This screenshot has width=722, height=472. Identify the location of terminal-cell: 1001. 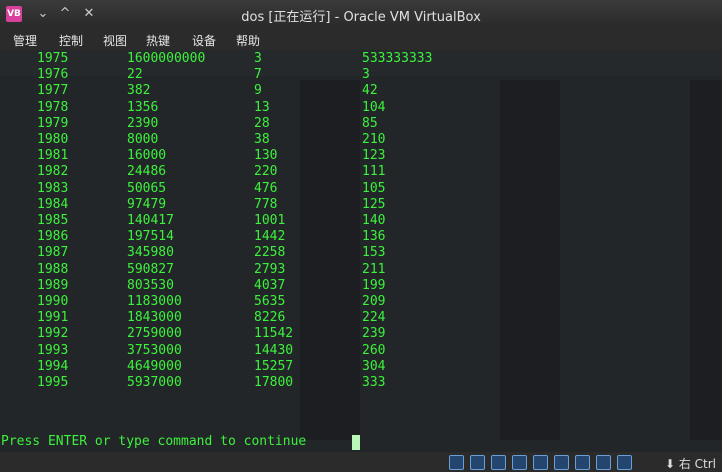
(270, 220).